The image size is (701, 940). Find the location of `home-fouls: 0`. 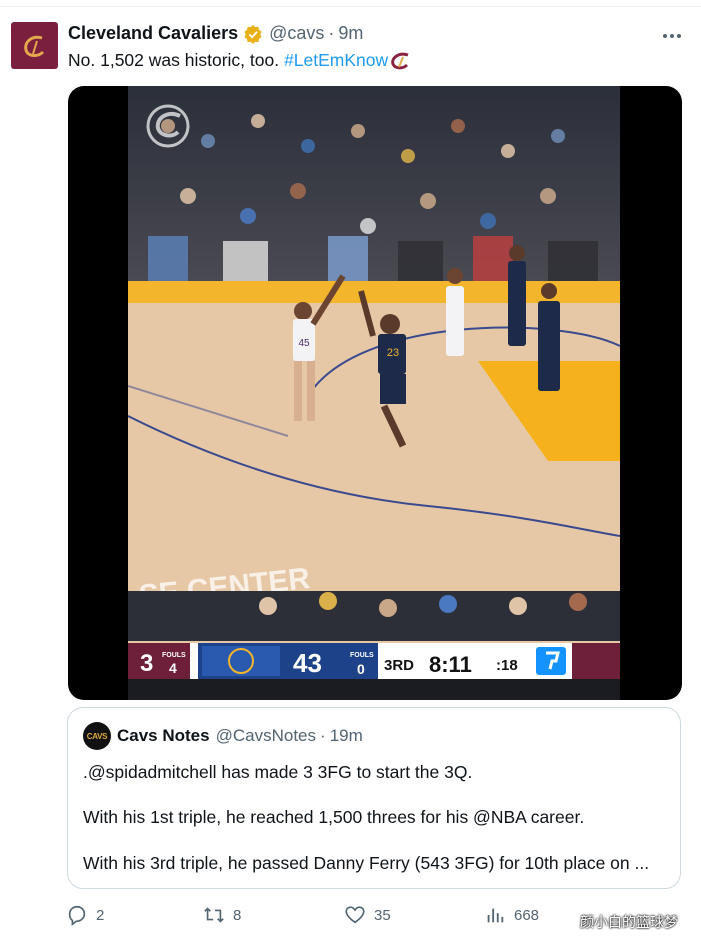

home-fouls: 0 is located at coordinates (361, 669).